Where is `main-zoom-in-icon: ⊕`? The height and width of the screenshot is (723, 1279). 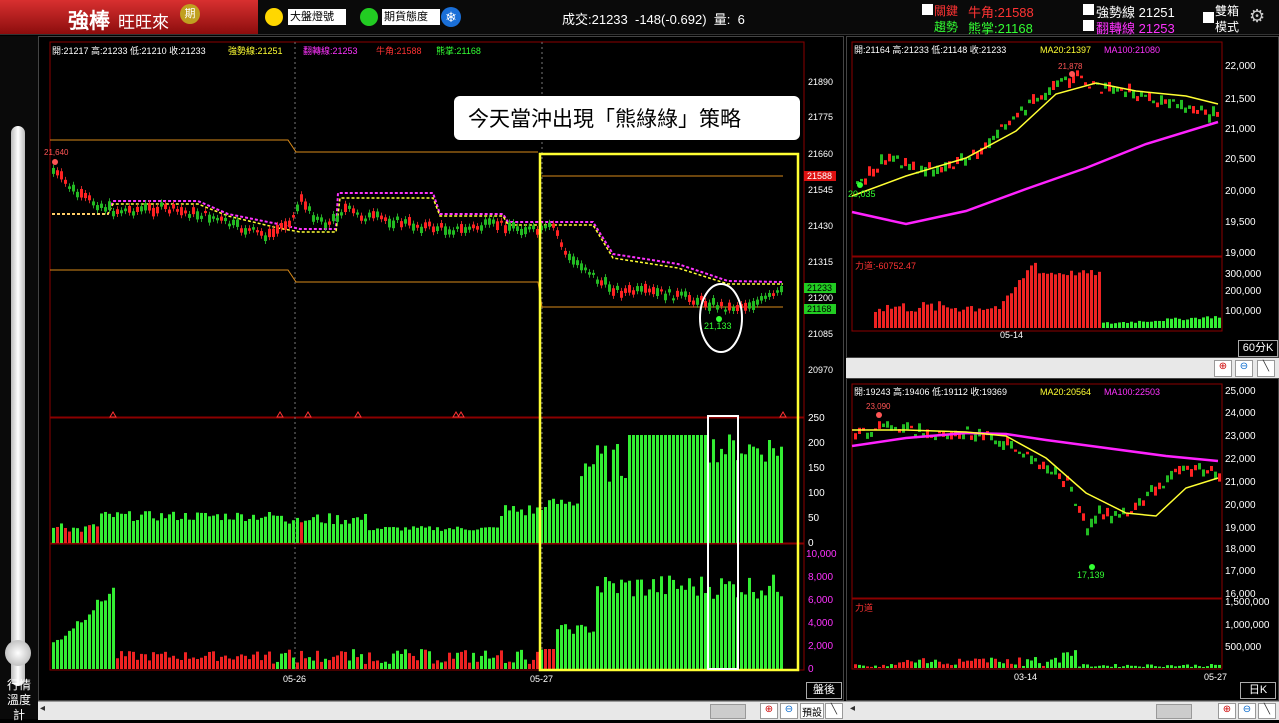
main-zoom-in-icon: ⊕ is located at coordinates (769, 711).